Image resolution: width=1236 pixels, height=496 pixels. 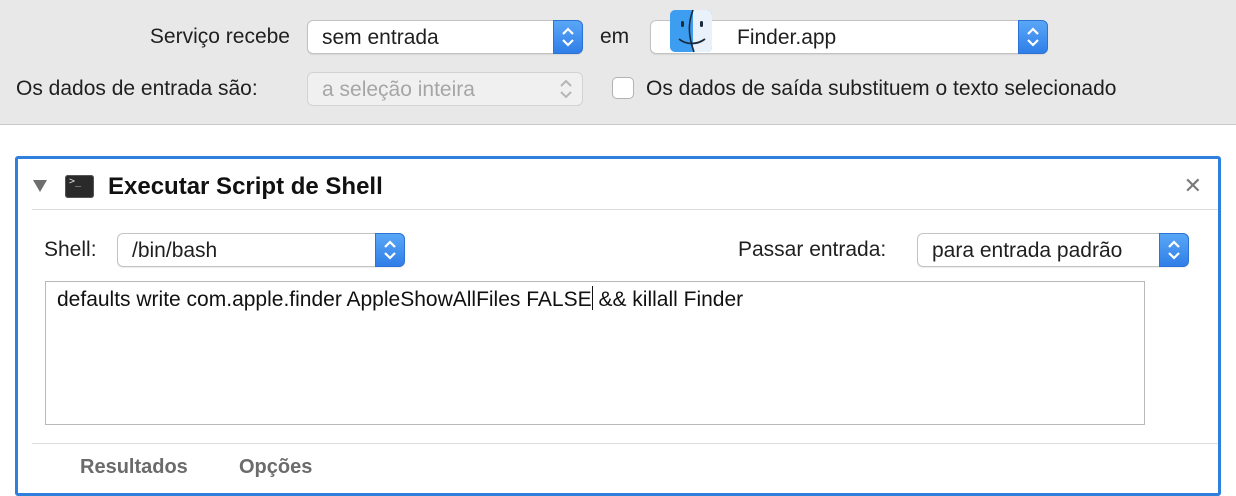 I want to click on pass-input-label: Passar entrada:, so click(x=812, y=249).